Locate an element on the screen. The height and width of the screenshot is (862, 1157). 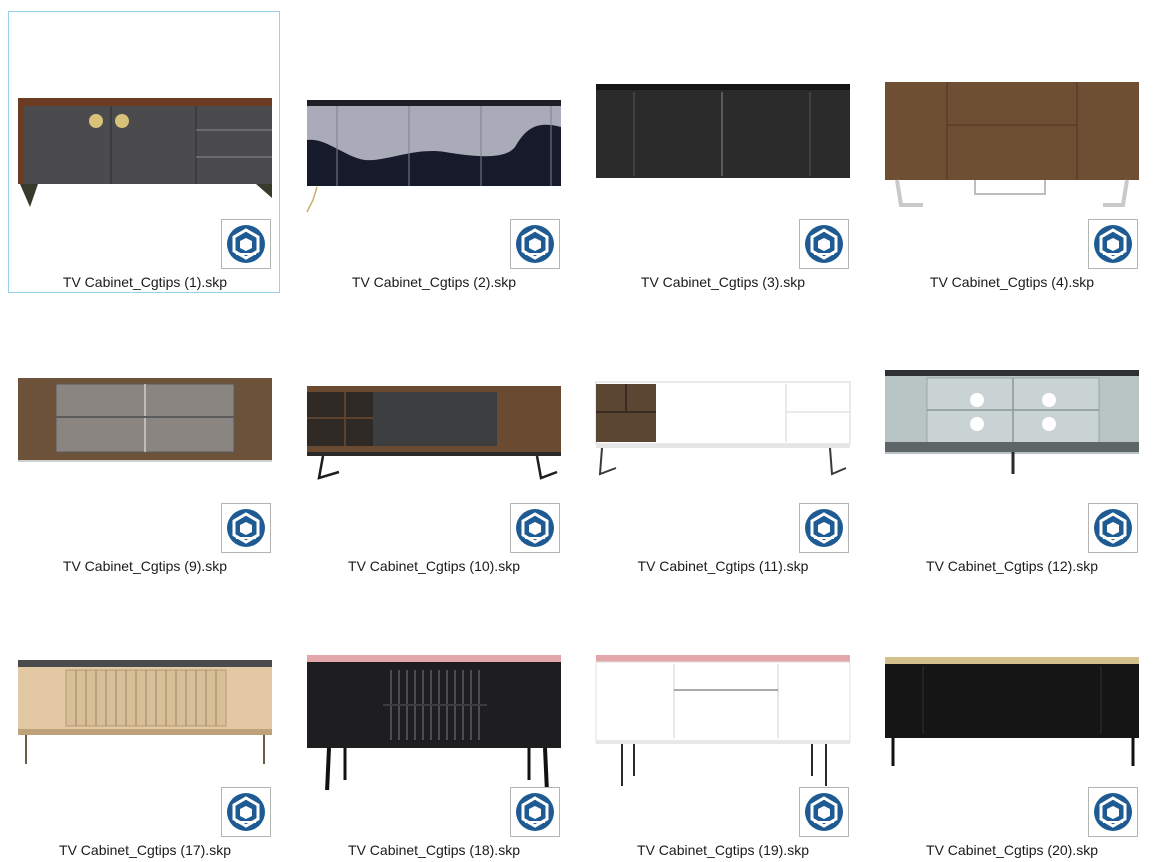
file-tile-4: TV Cabinet_Cgtips (4).skp is located at coordinates (1011, 152).